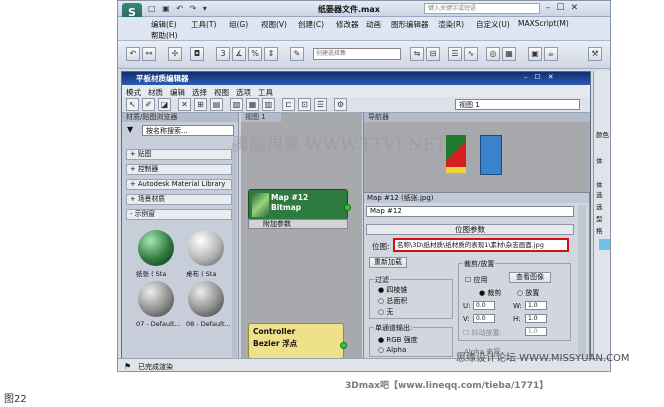 This screenshot has height=407, width=664. Describe the element at coordinates (238, 24) in the screenshot. I see `menu-group: 组(G)` at that location.